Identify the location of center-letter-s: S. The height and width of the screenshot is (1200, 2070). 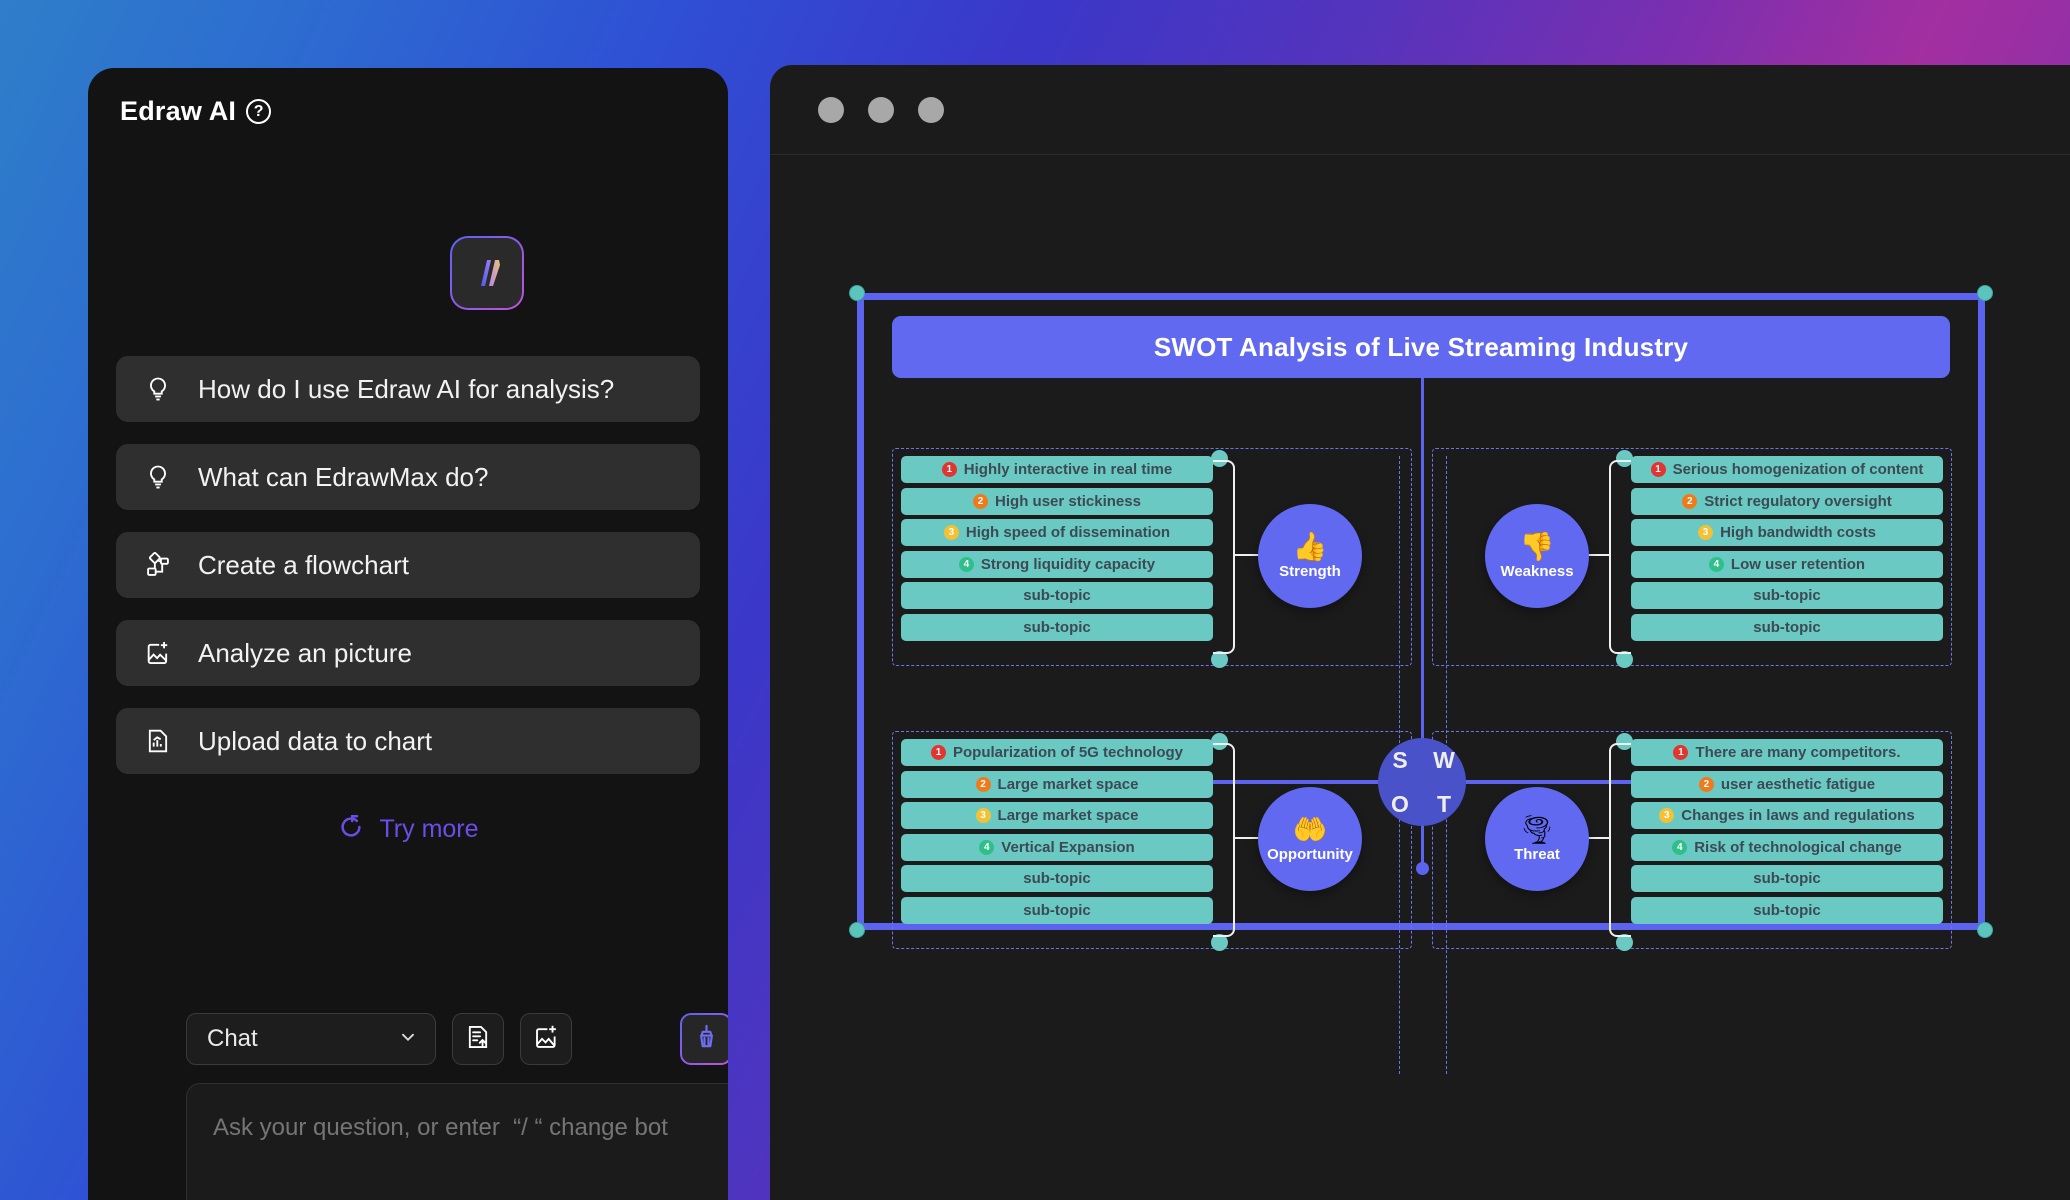
(1400, 759).